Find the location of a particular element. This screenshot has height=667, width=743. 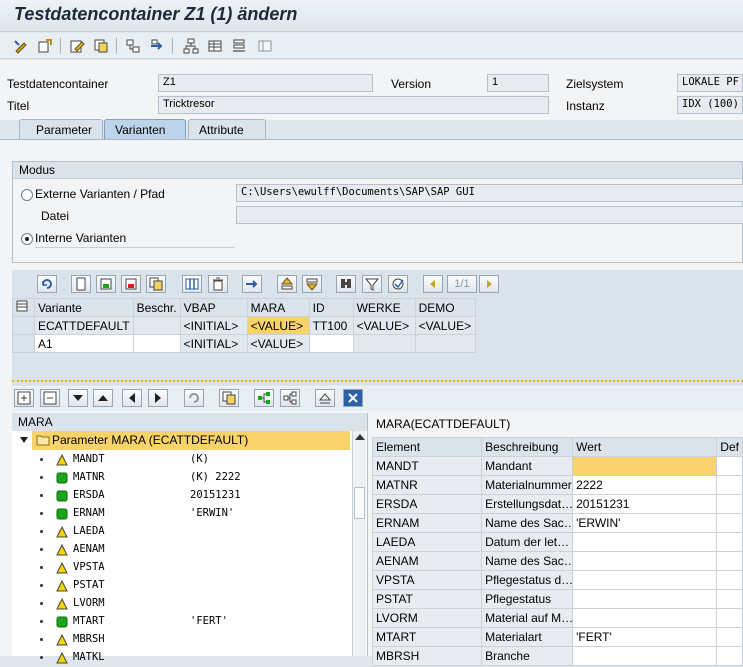

transfer-icon is located at coordinates (252, 284).